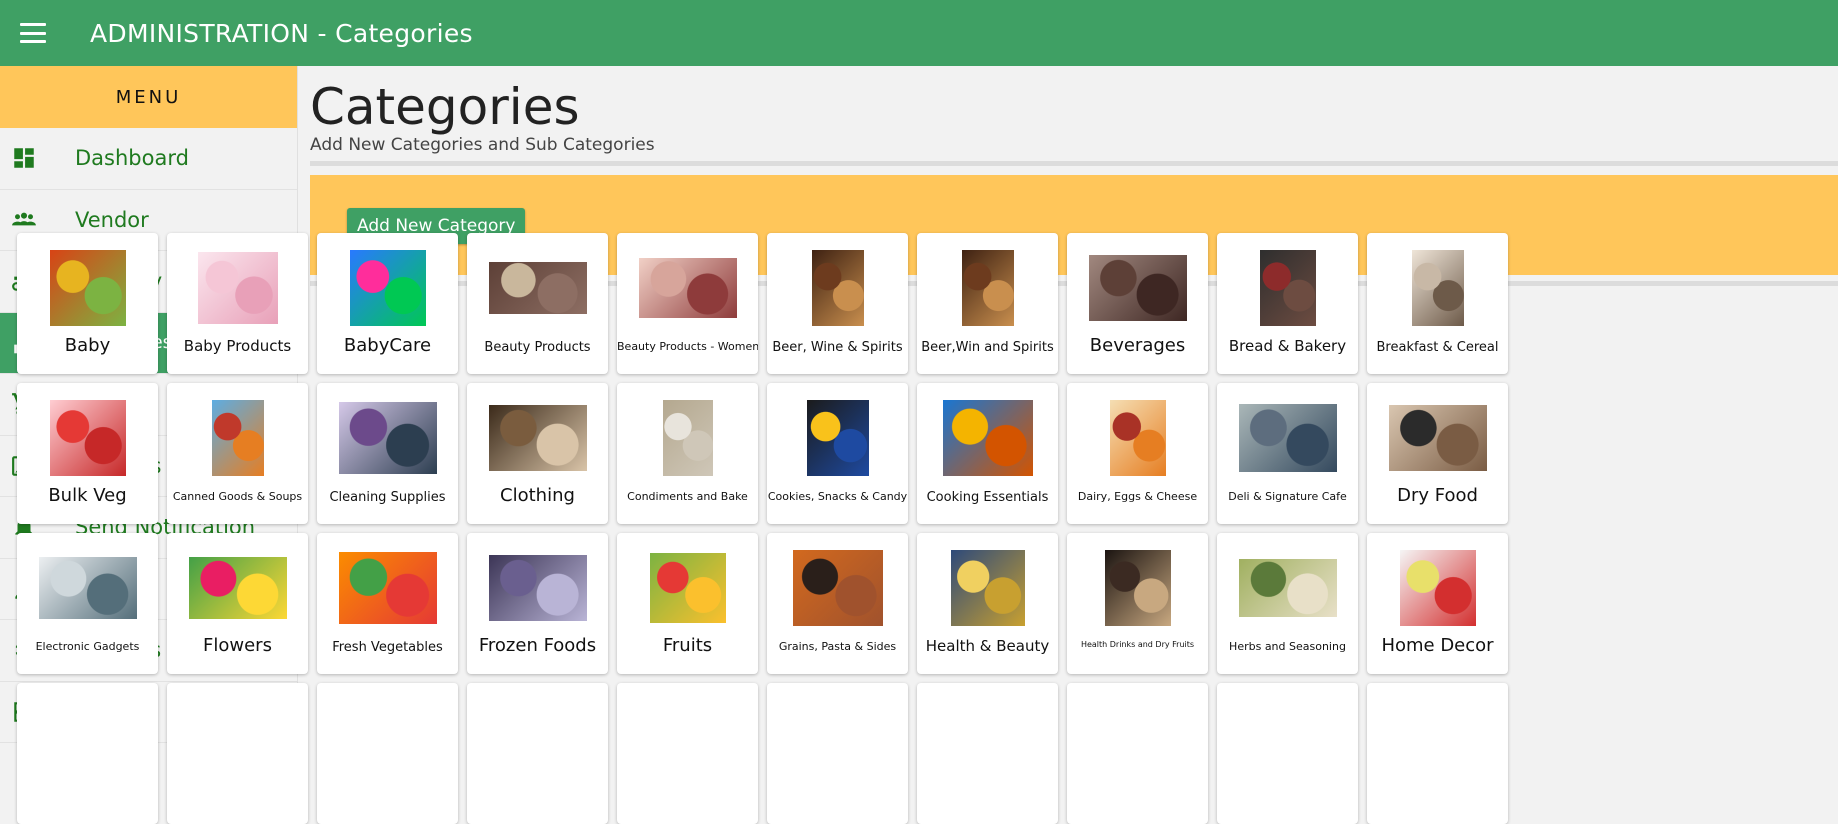 This screenshot has height=824, width=1838. Describe the element at coordinates (1287, 453) in the screenshot. I see `category-card: Deli & Signature Cafe` at that location.